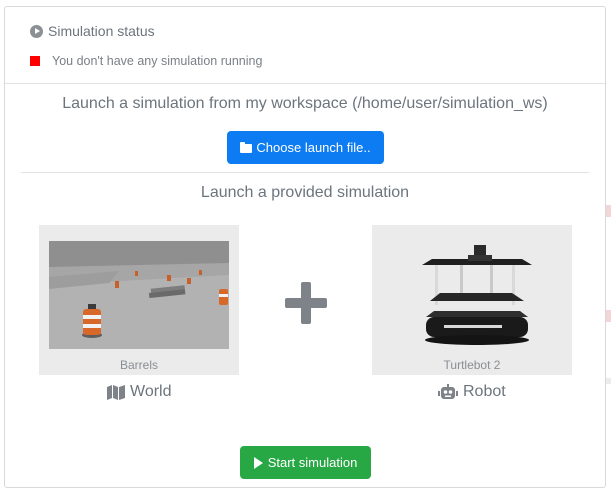  What do you see at coordinates (36, 31) in the screenshot?
I see `play-circle-icon` at bounding box center [36, 31].